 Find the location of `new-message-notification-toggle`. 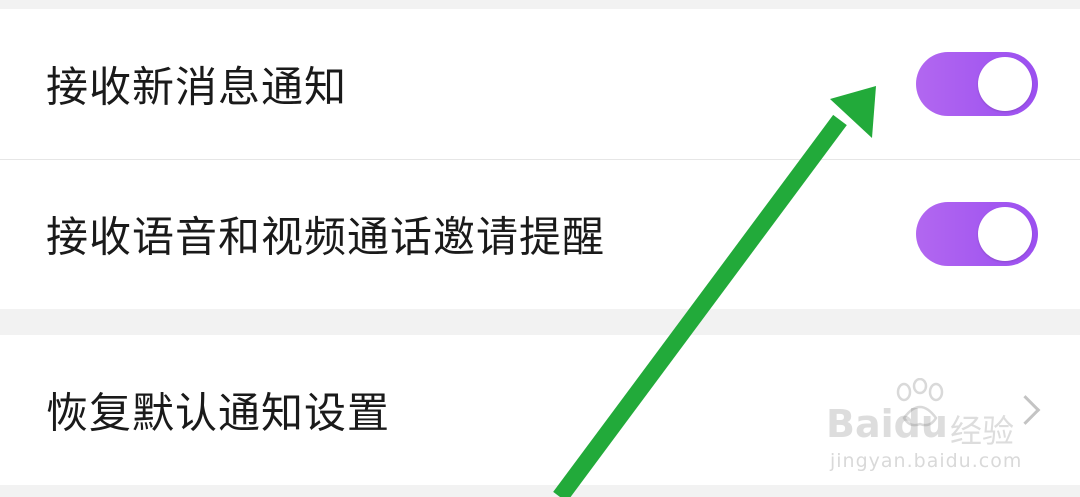

new-message-notification-toggle is located at coordinates (977, 84).